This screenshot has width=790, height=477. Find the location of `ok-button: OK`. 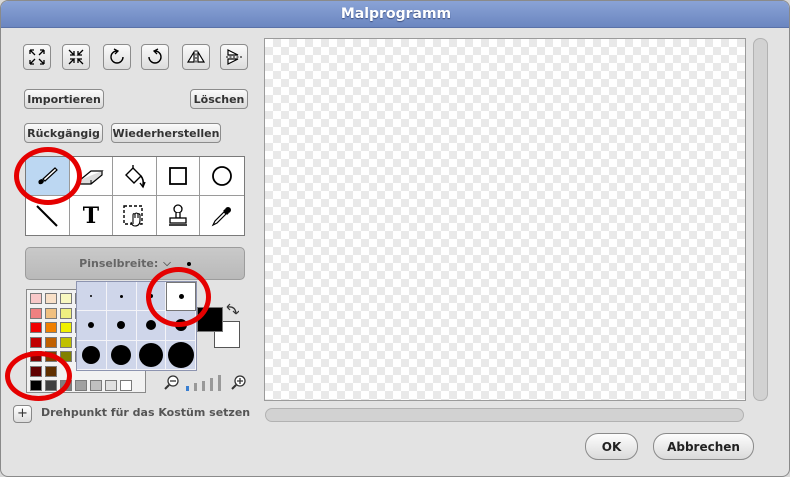

ok-button: OK is located at coordinates (611, 446).